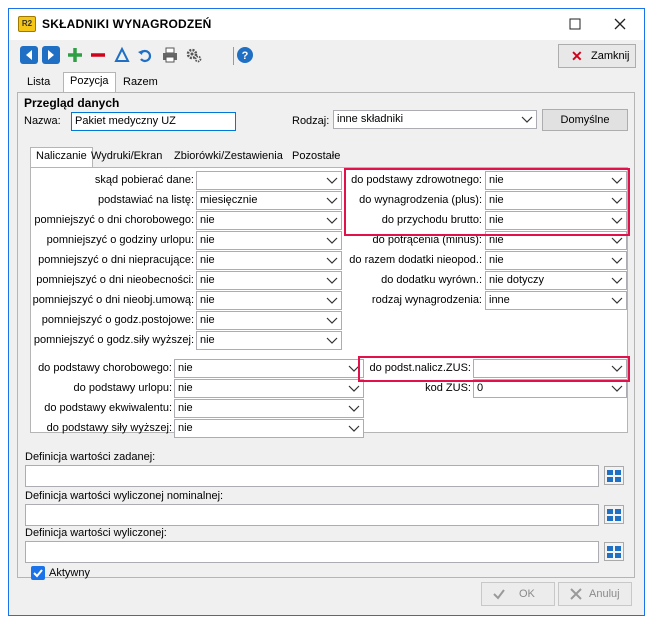  I want to click on field-label: rodzaj wynagrodzenia:, so click(426, 300).